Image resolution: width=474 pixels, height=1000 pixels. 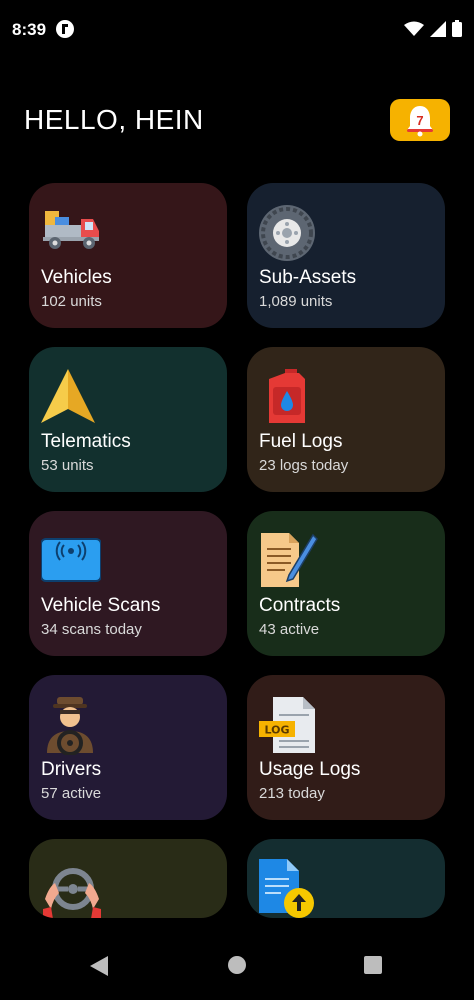 What do you see at coordinates (237, 30) in the screenshot?
I see `status-bar: 8:39` at bounding box center [237, 30].